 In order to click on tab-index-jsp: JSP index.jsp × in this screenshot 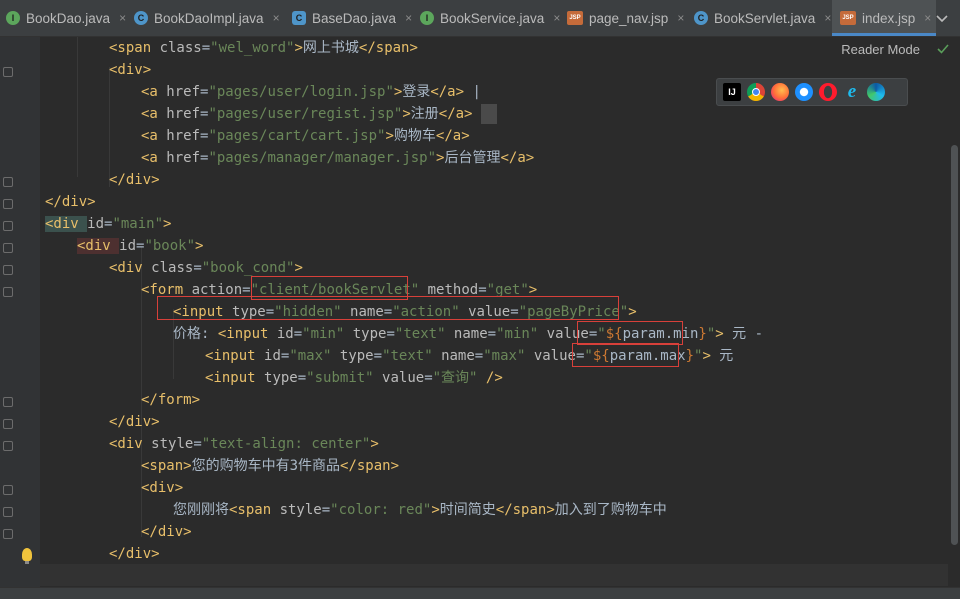, I will do `click(884, 18)`.